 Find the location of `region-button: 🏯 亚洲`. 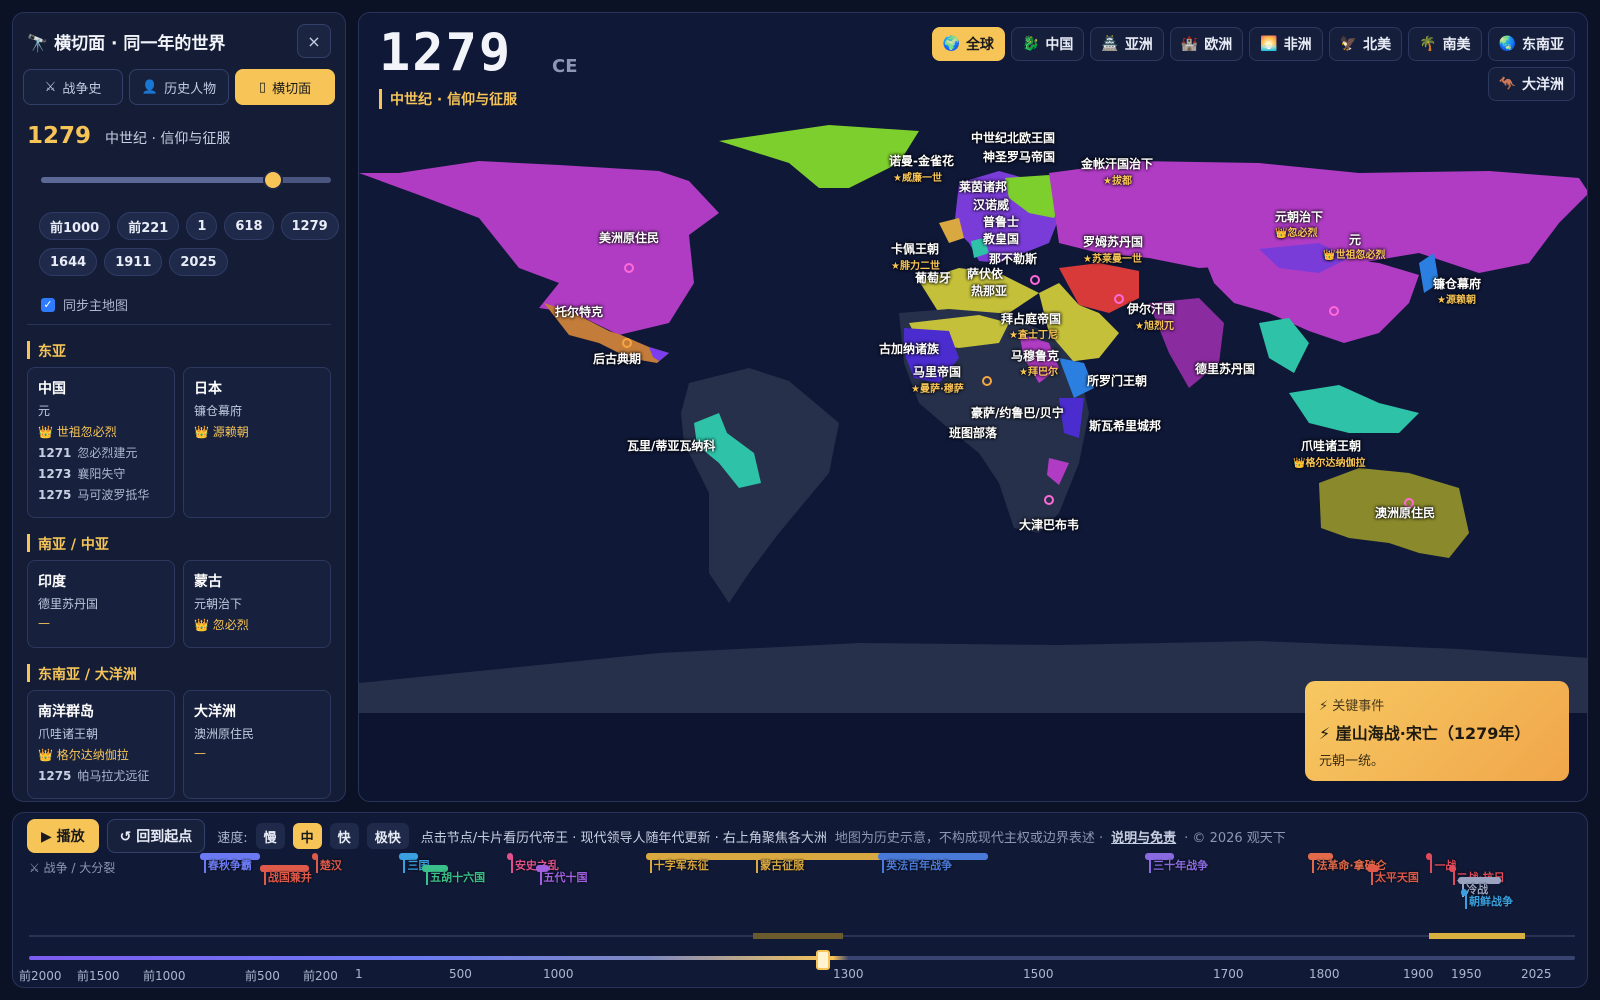

region-button: 🏯 亚洲 is located at coordinates (1127, 44).